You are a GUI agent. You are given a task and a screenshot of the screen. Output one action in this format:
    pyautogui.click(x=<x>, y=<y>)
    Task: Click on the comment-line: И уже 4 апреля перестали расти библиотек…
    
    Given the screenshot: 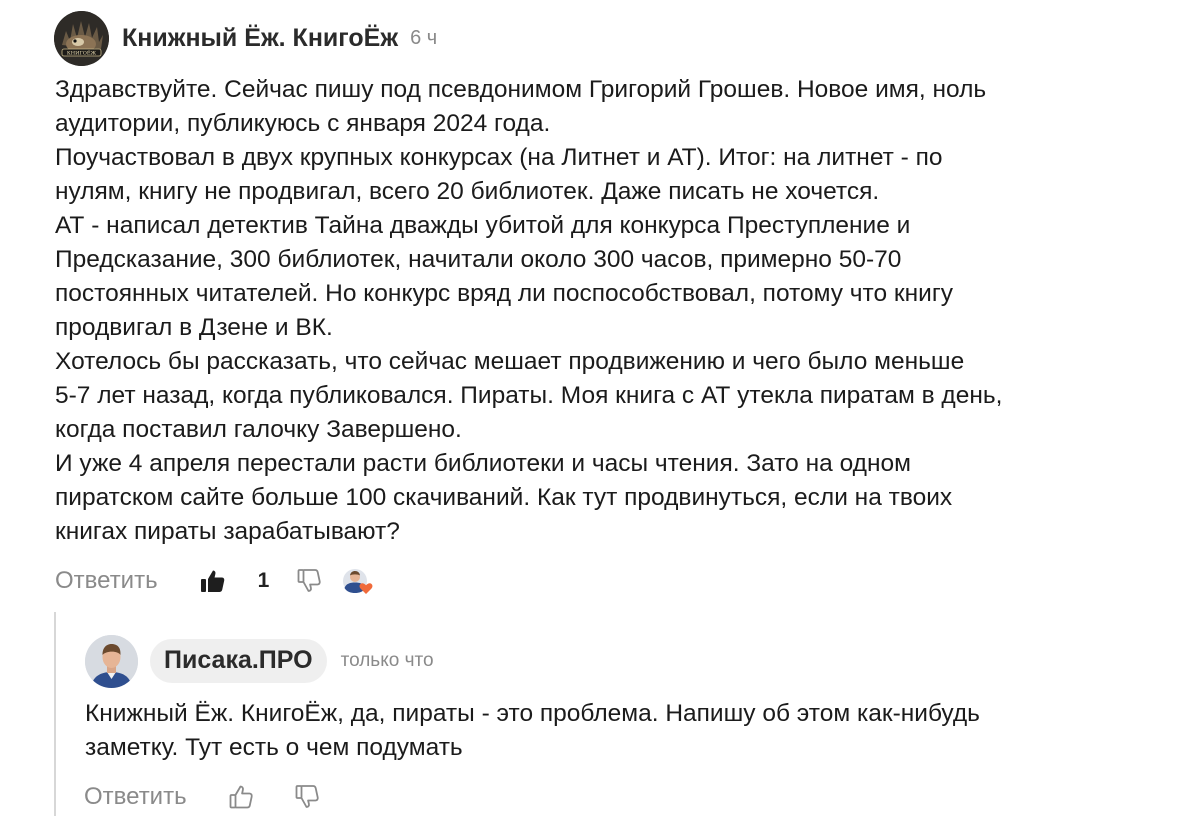 What is the action you would take?
    pyautogui.click(x=483, y=463)
    